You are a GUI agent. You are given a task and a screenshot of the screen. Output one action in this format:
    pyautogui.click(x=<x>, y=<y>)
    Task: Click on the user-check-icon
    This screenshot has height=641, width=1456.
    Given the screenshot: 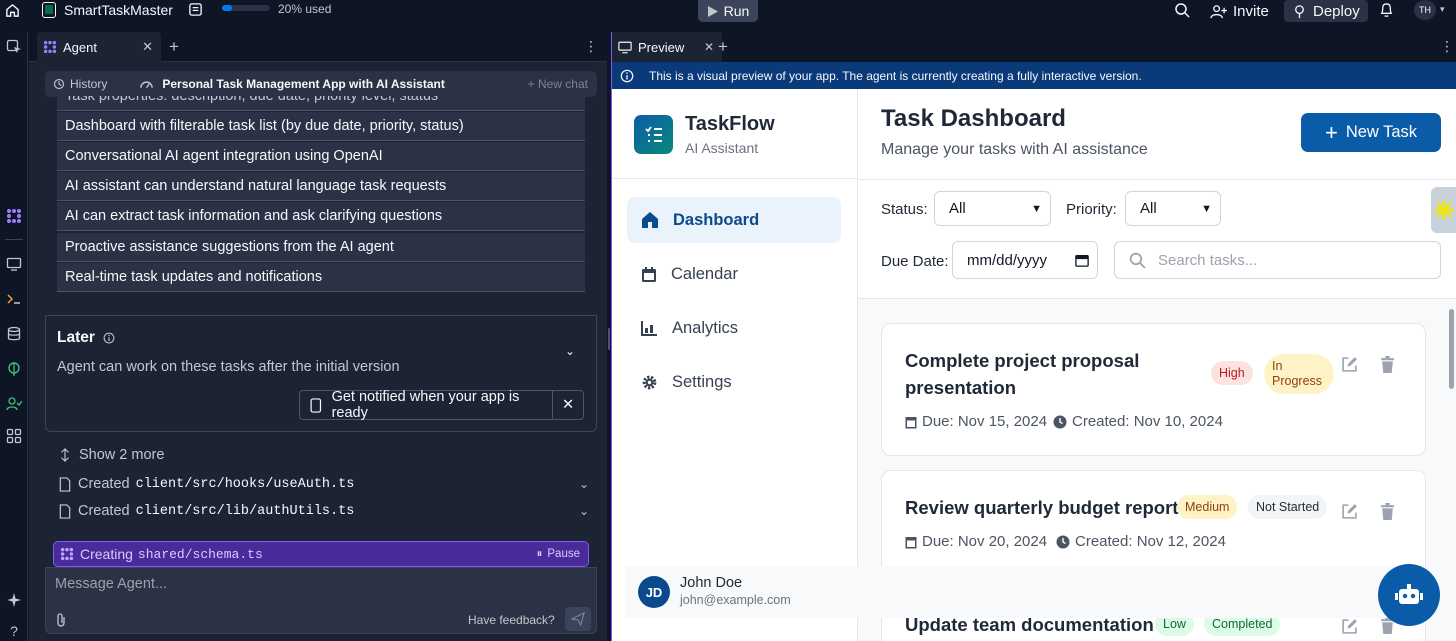 What is the action you would take?
    pyautogui.click(x=14, y=404)
    